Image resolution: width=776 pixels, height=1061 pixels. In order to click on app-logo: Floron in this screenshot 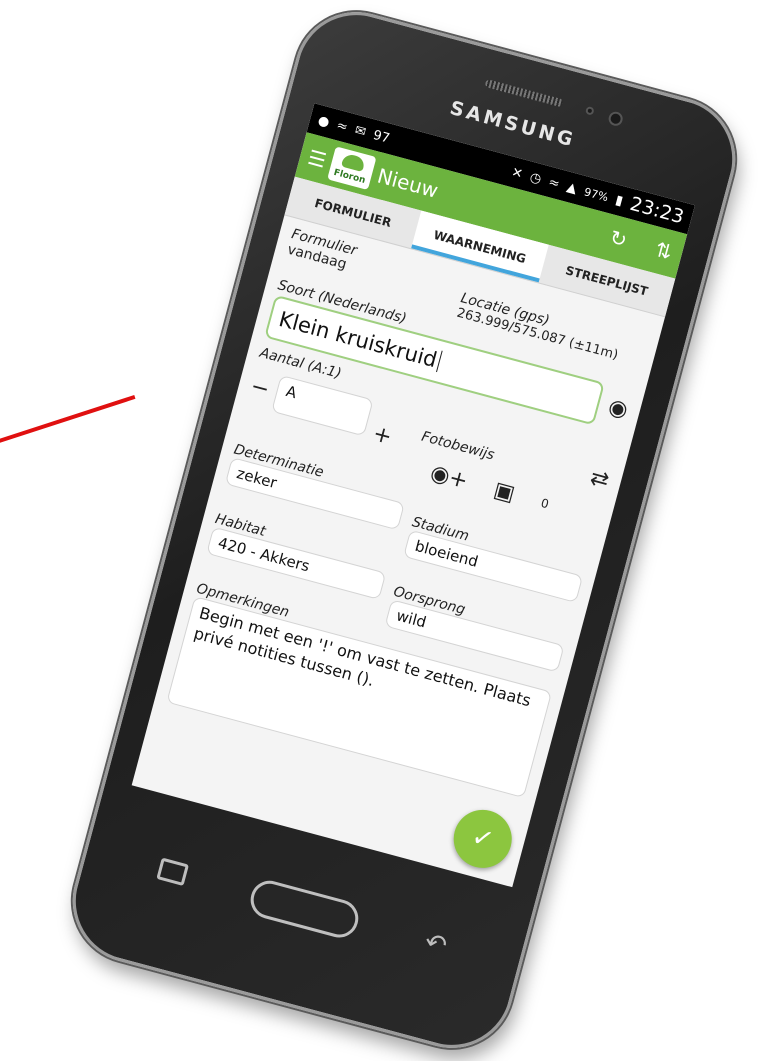, I will do `click(352, 168)`.